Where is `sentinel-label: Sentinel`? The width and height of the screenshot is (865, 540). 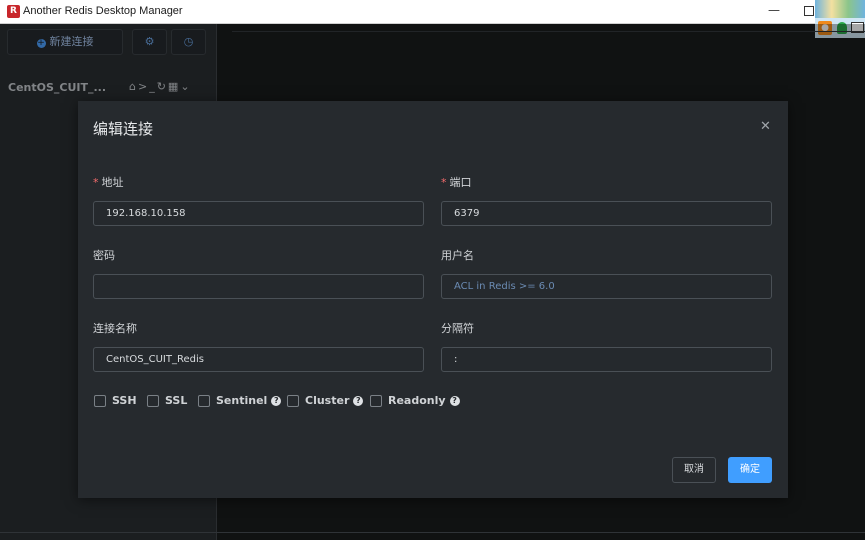 sentinel-label: Sentinel is located at coordinates (242, 400).